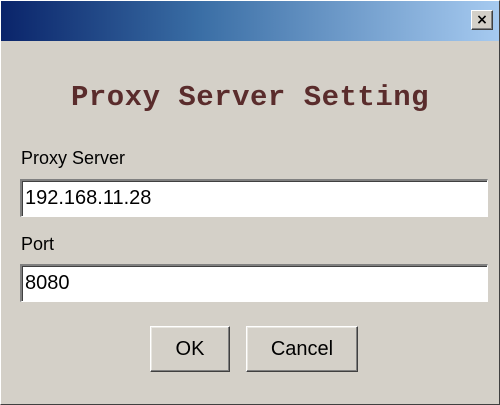 The height and width of the screenshot is (405, 500). What do you see at coordinates (254, 198) in the screenshot?
I see `proxy-server-input` at bounding box center [254, 198].